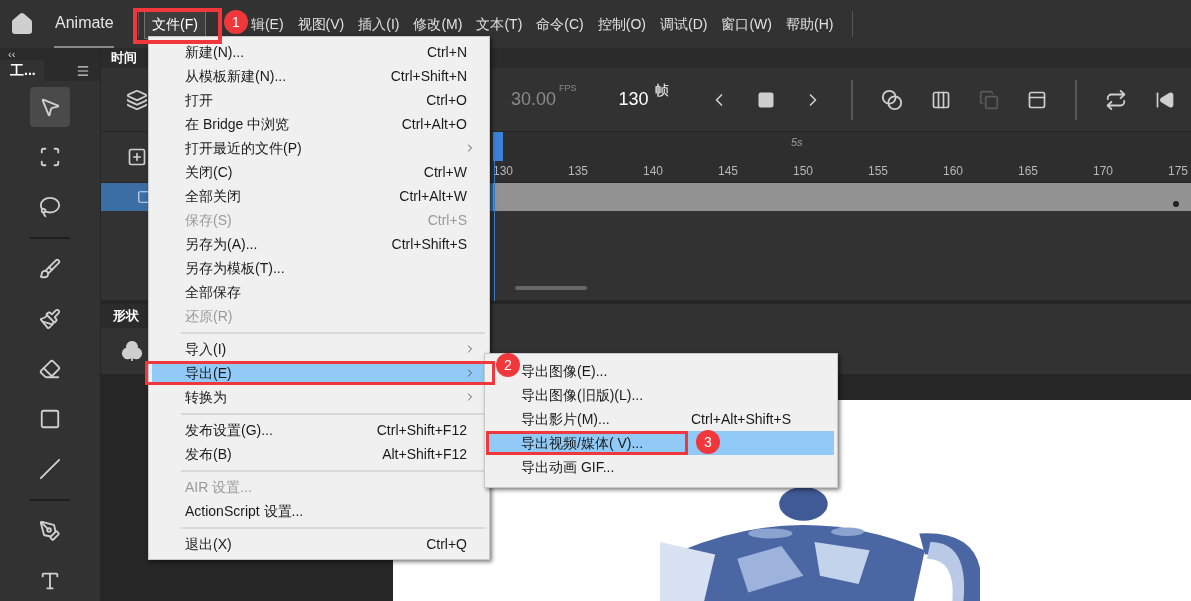 This screenshot has height=601, width=1191. What do you see at coordinates (319, 544) in the screenshot?
I see `menu-item: 退出(X) Ctrl+Q` at bounding box center [319, 544].